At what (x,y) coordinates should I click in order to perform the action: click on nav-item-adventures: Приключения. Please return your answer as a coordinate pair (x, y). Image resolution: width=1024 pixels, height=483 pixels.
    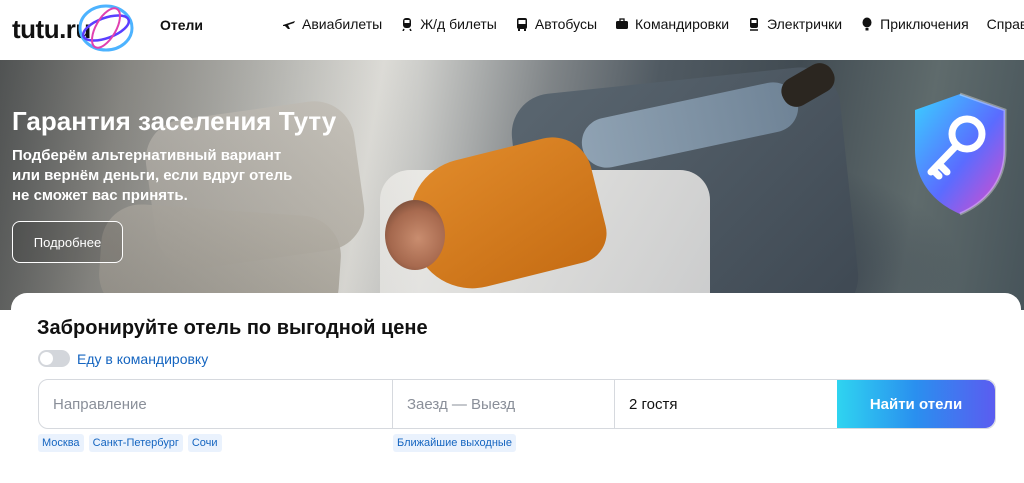
    Looking at the image, I should click on (914, 24).